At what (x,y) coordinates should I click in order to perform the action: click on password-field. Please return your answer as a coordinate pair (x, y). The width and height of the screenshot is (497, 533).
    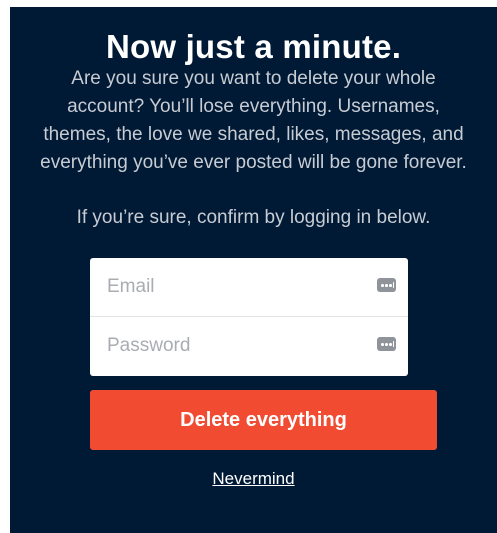
    Looking at the image, I should click on (249, 346).